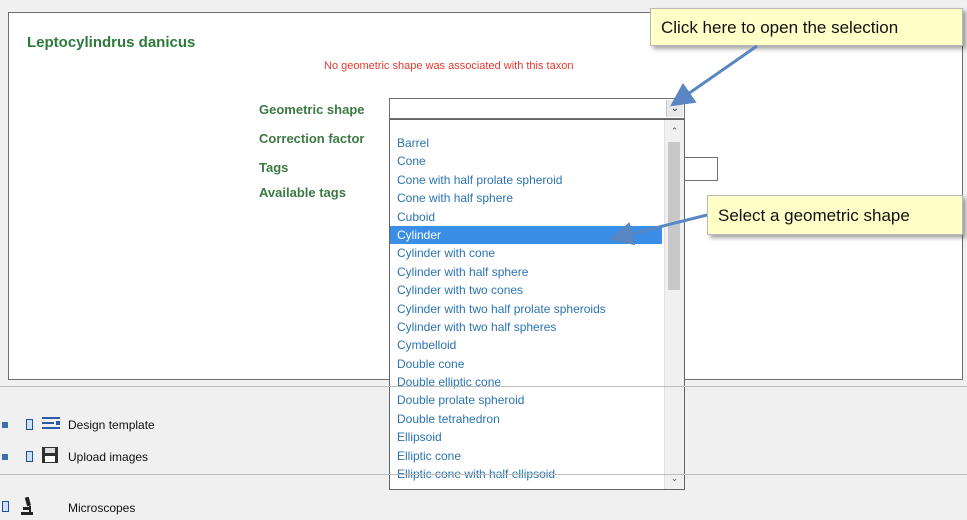 The height and width of the screenshot is (520, 967). I want to click on dropdown-option: Double cone, so click(526, 364).